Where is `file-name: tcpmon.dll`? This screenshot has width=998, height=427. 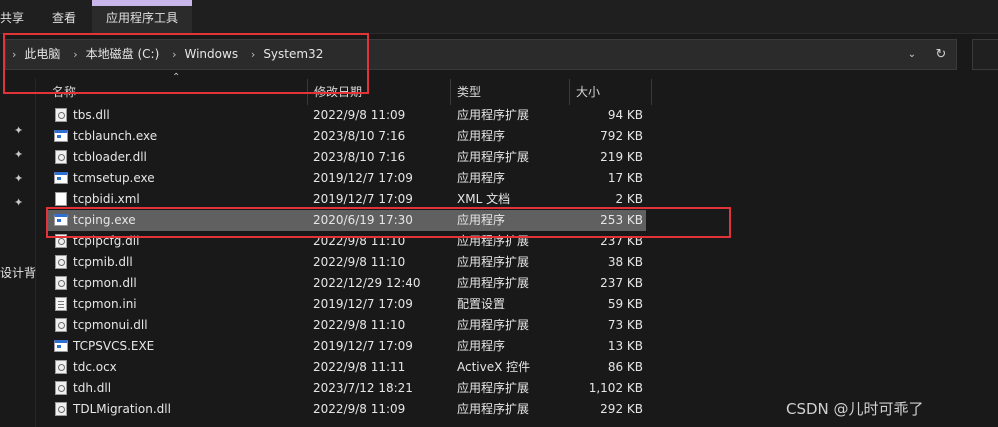
file-name: tcpmon.dll is located at coordinates (105, 283).